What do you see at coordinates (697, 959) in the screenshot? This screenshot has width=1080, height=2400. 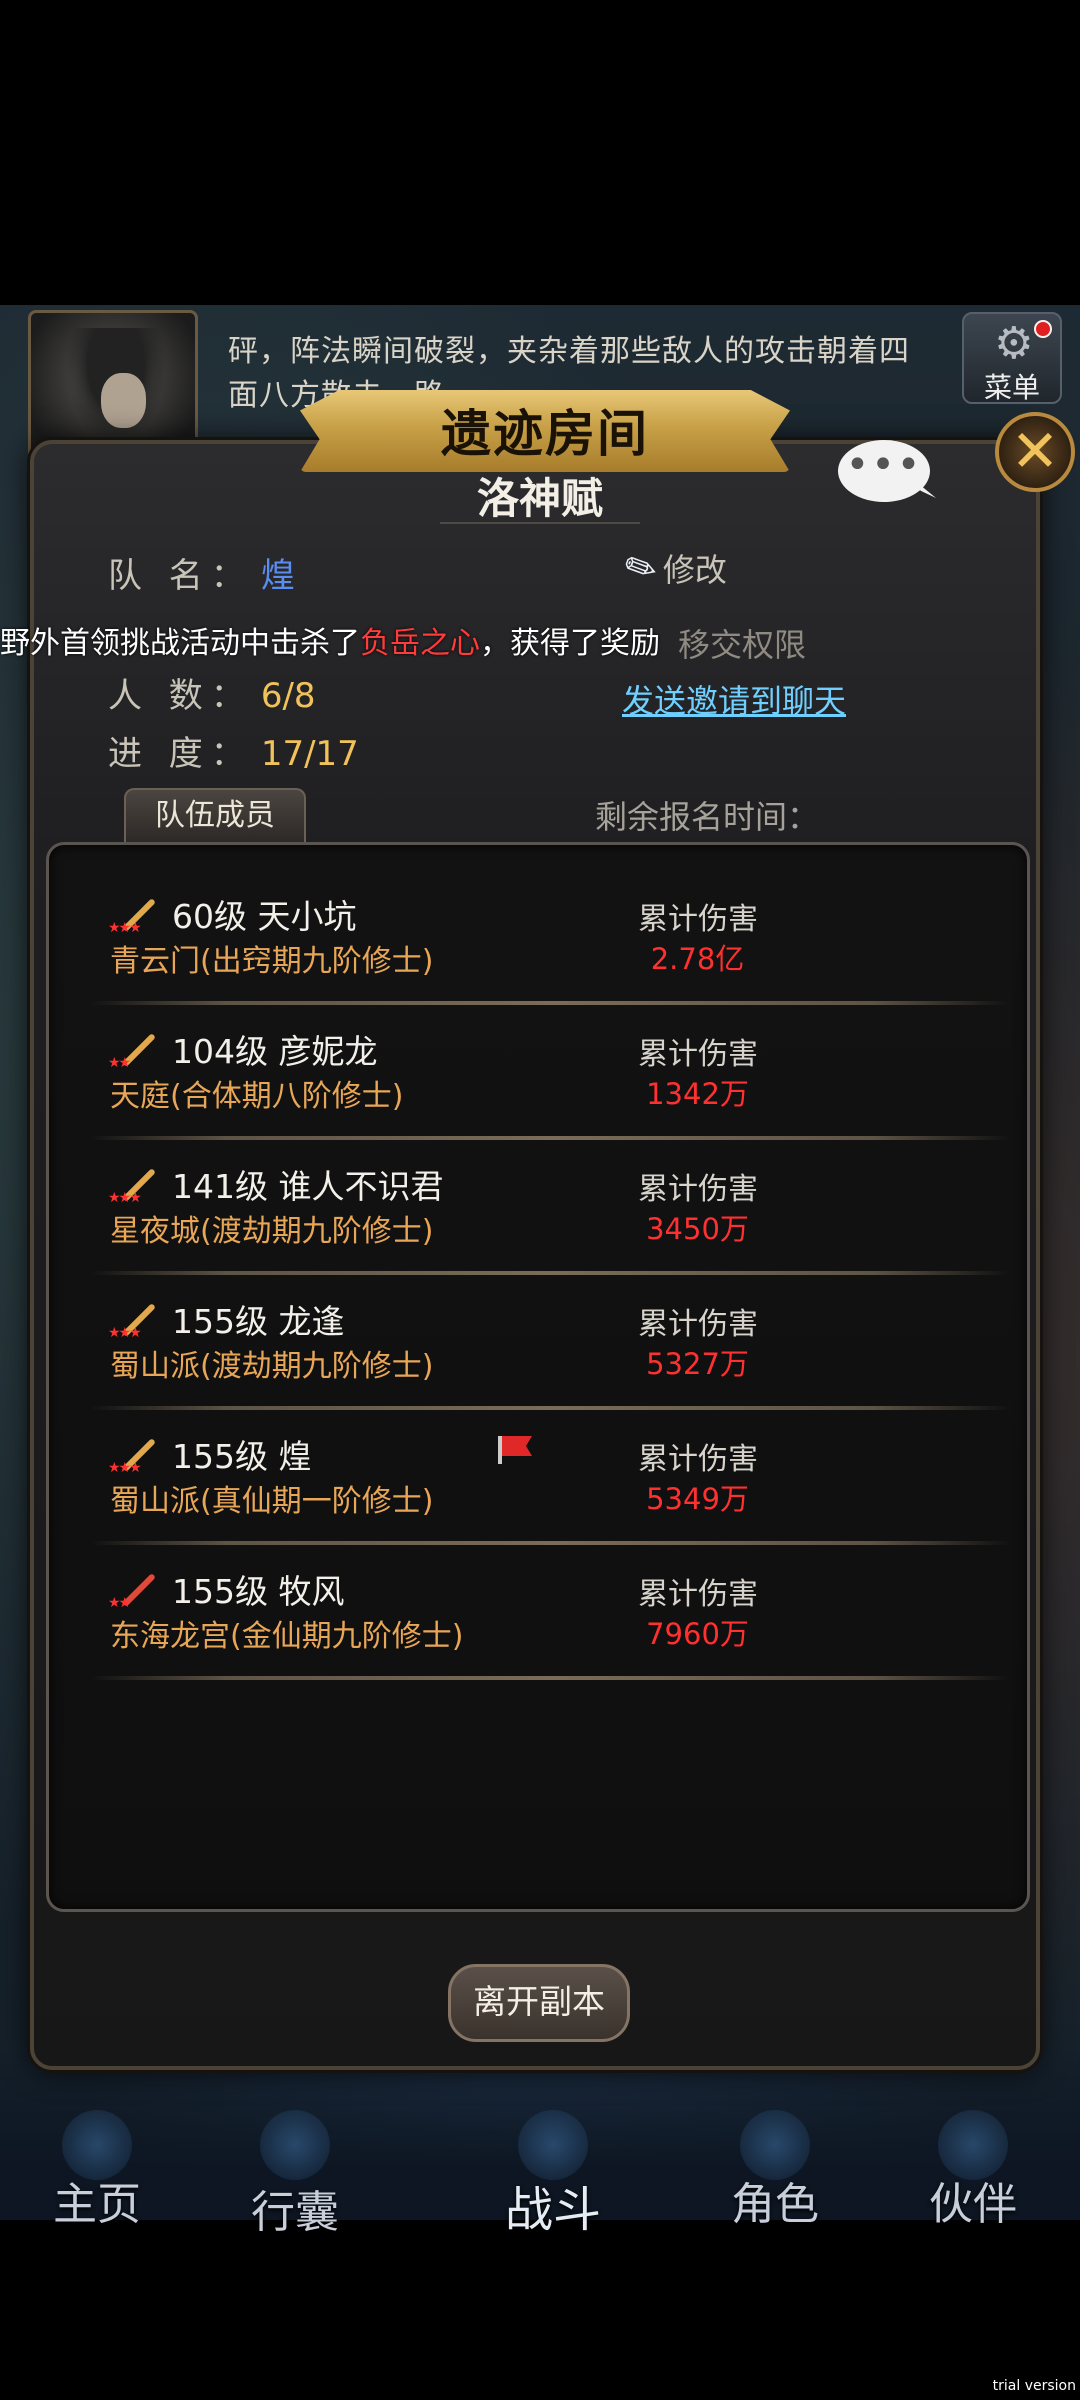 I see `damage-value: 2.78亿` at bounding box center [697, 959].